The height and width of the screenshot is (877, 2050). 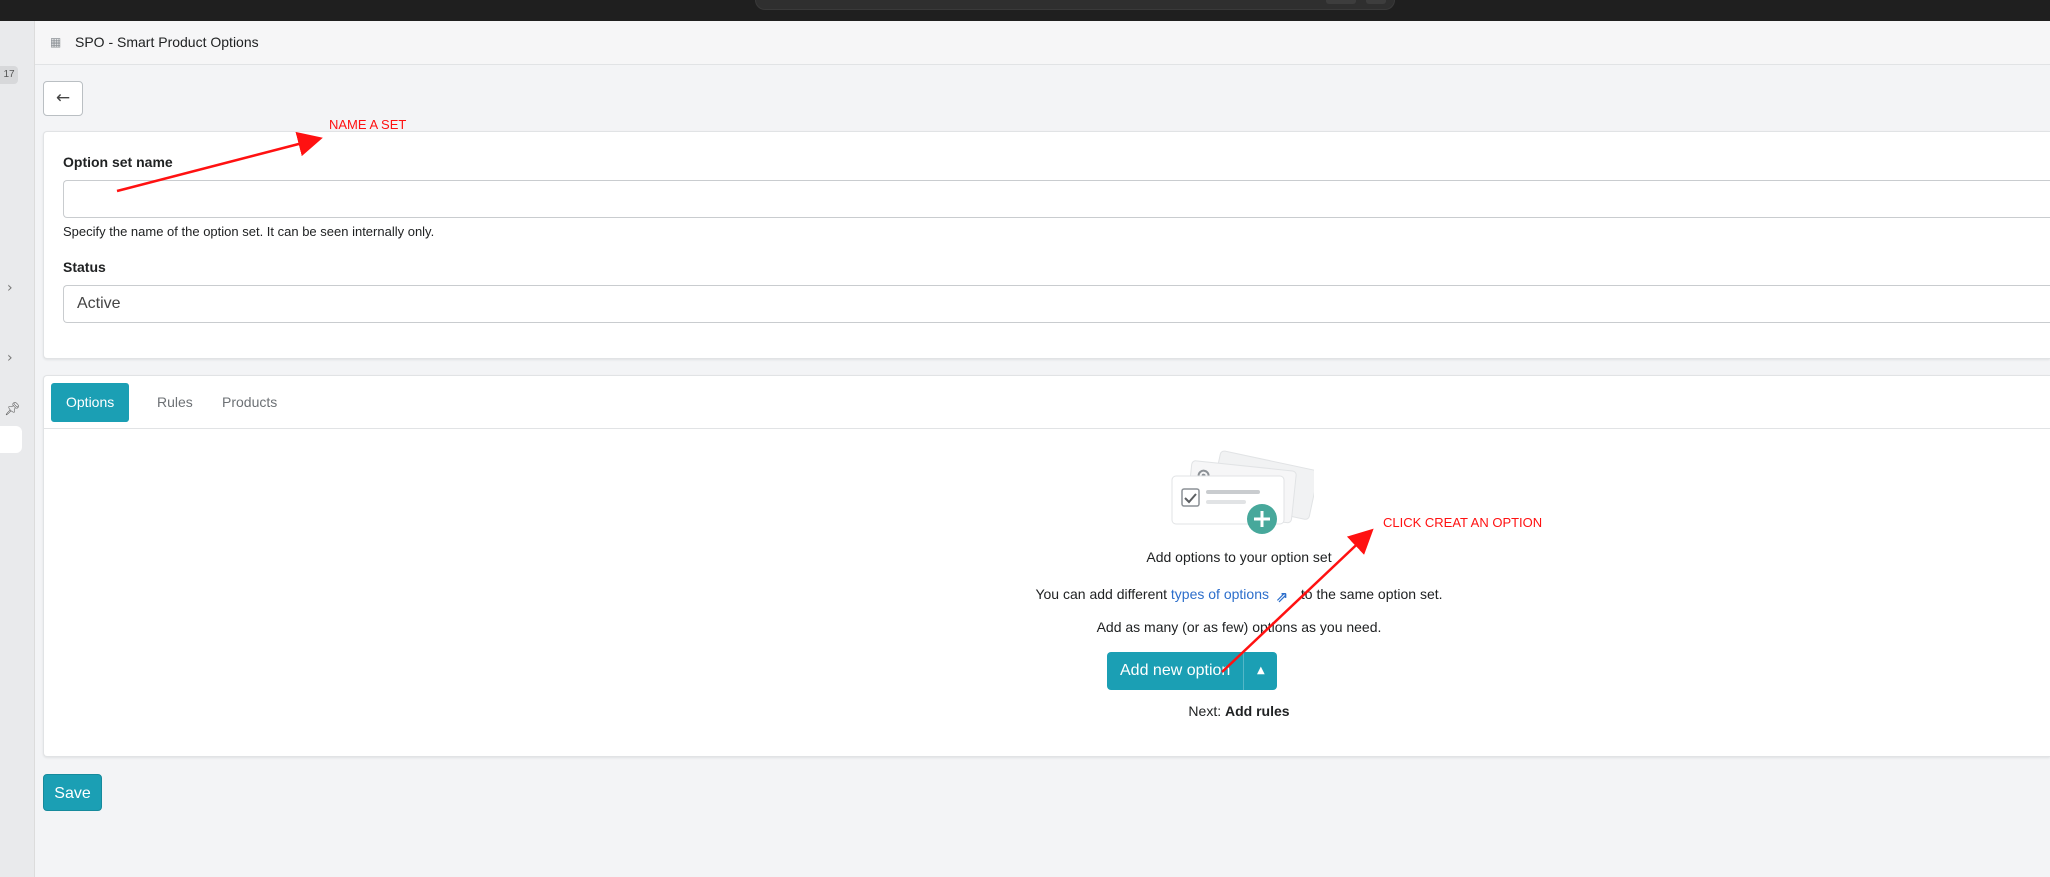 What do you see at coordinates (1282, 597) in the screenshot?
I see `external-link-icon: ⇗` at bounding box center [1282, 597].